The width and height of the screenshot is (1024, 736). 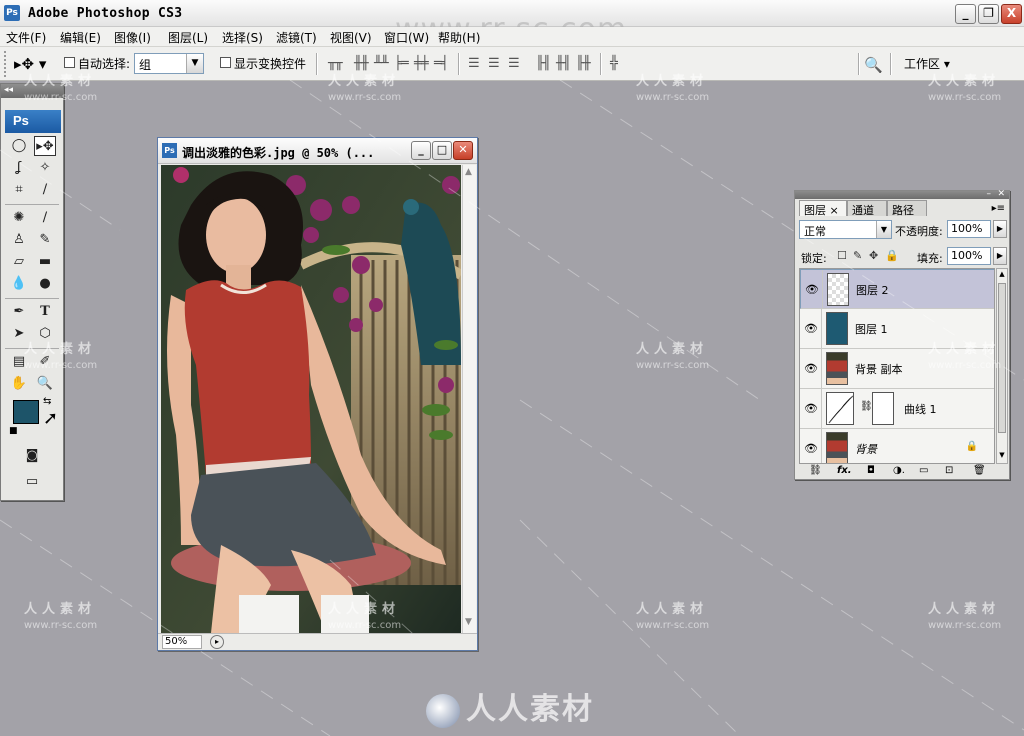 I want to click on eraser-tool-icon: ▱, so click(x=19, y=262).